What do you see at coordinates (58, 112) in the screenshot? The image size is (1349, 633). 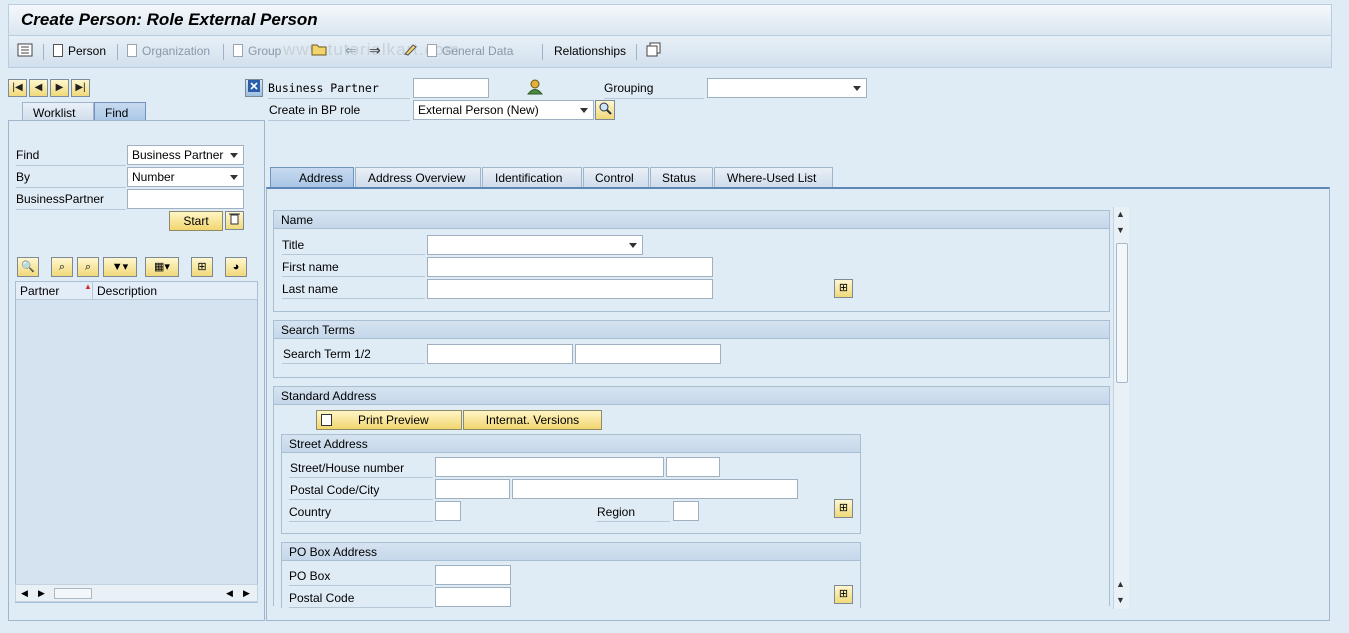 I see `tab-worklist: Worklist` at bounding box center [58, 112].